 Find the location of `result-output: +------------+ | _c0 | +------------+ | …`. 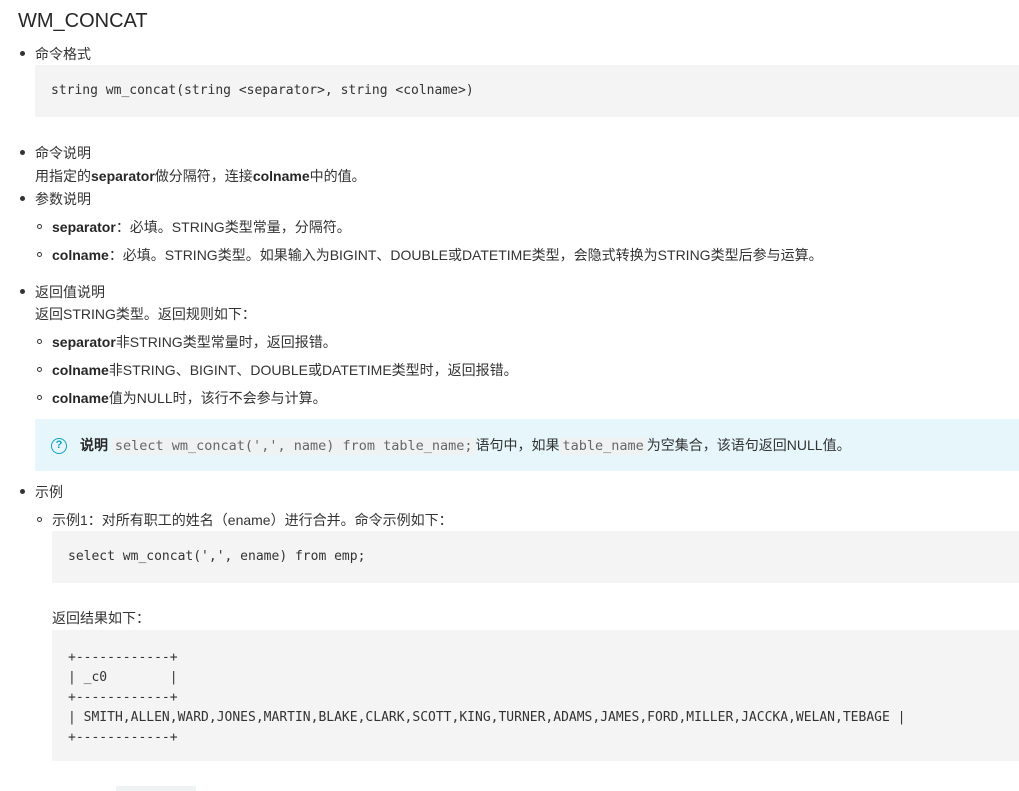

result-output: +------------+ | _c0 | +------------+ | … is located at coordinates (486, 698).